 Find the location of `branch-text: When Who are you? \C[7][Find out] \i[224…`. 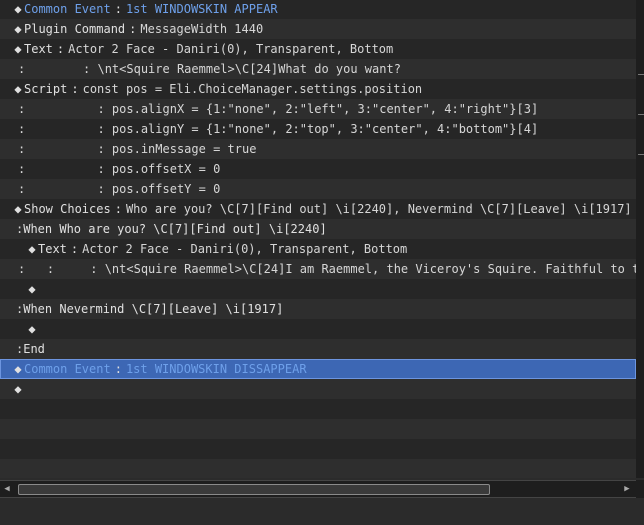

branch-text: When Who are you? \C[7][Find out] \i[224… is located at coordinates (175, 229).